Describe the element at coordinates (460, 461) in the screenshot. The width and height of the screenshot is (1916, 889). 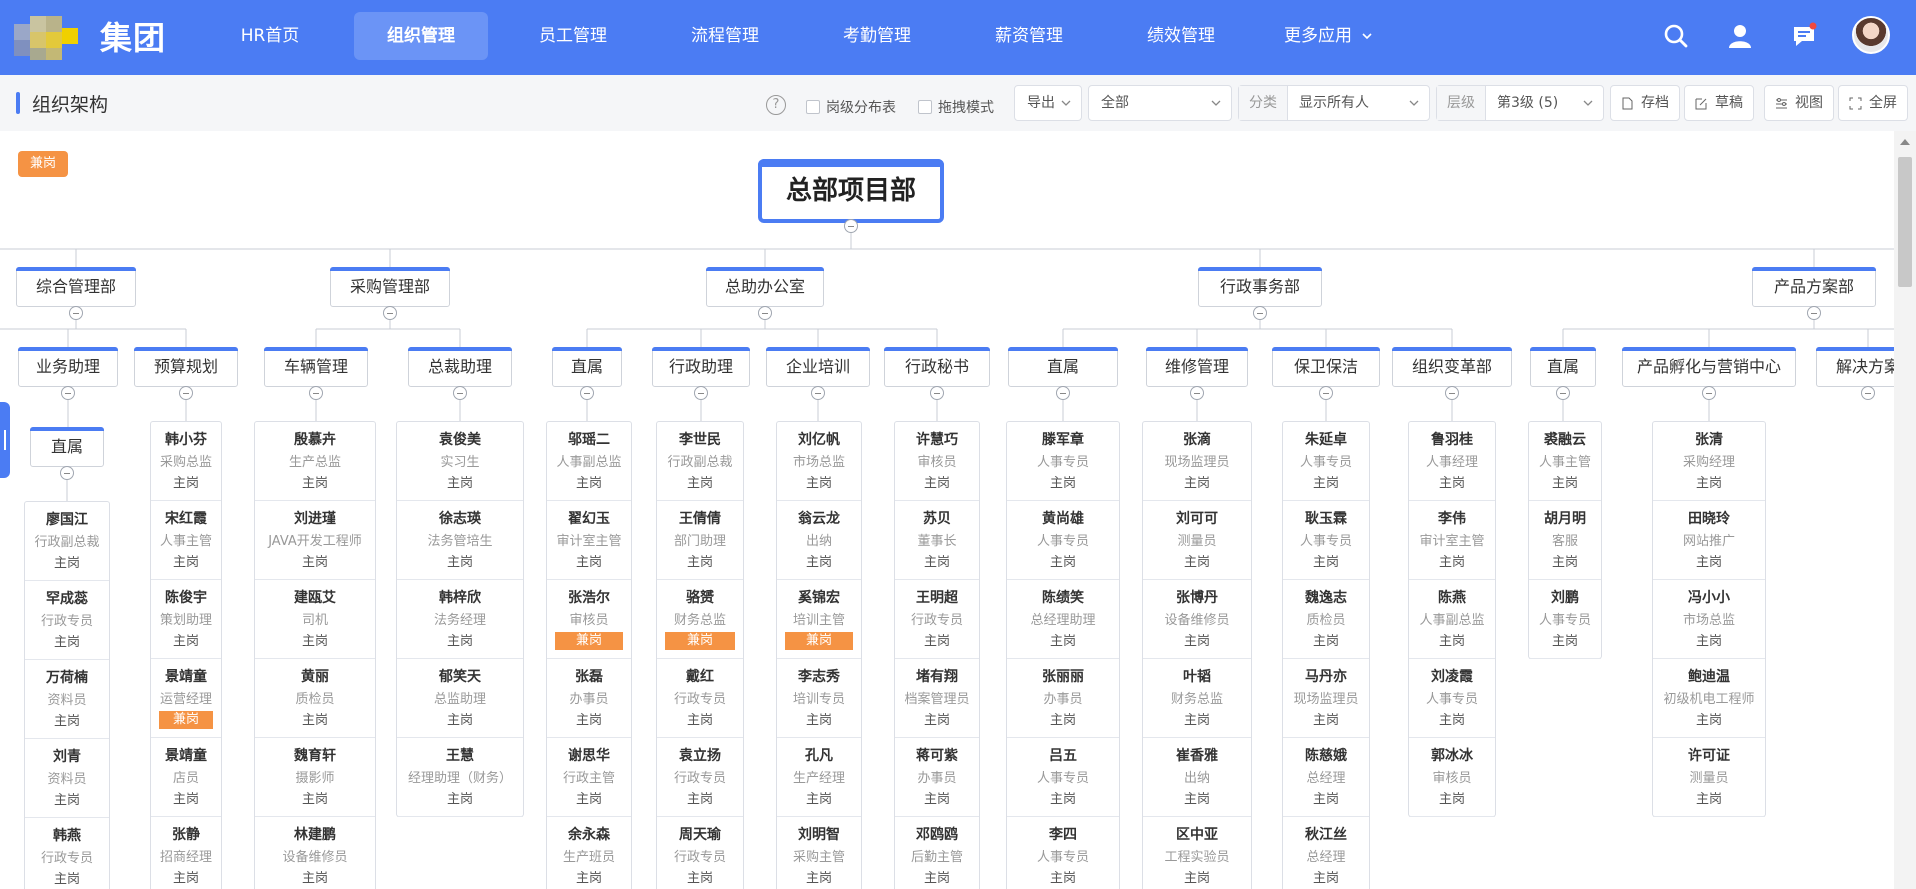
I see `person-card: 袁俊美 实习生 主岗` at that location.